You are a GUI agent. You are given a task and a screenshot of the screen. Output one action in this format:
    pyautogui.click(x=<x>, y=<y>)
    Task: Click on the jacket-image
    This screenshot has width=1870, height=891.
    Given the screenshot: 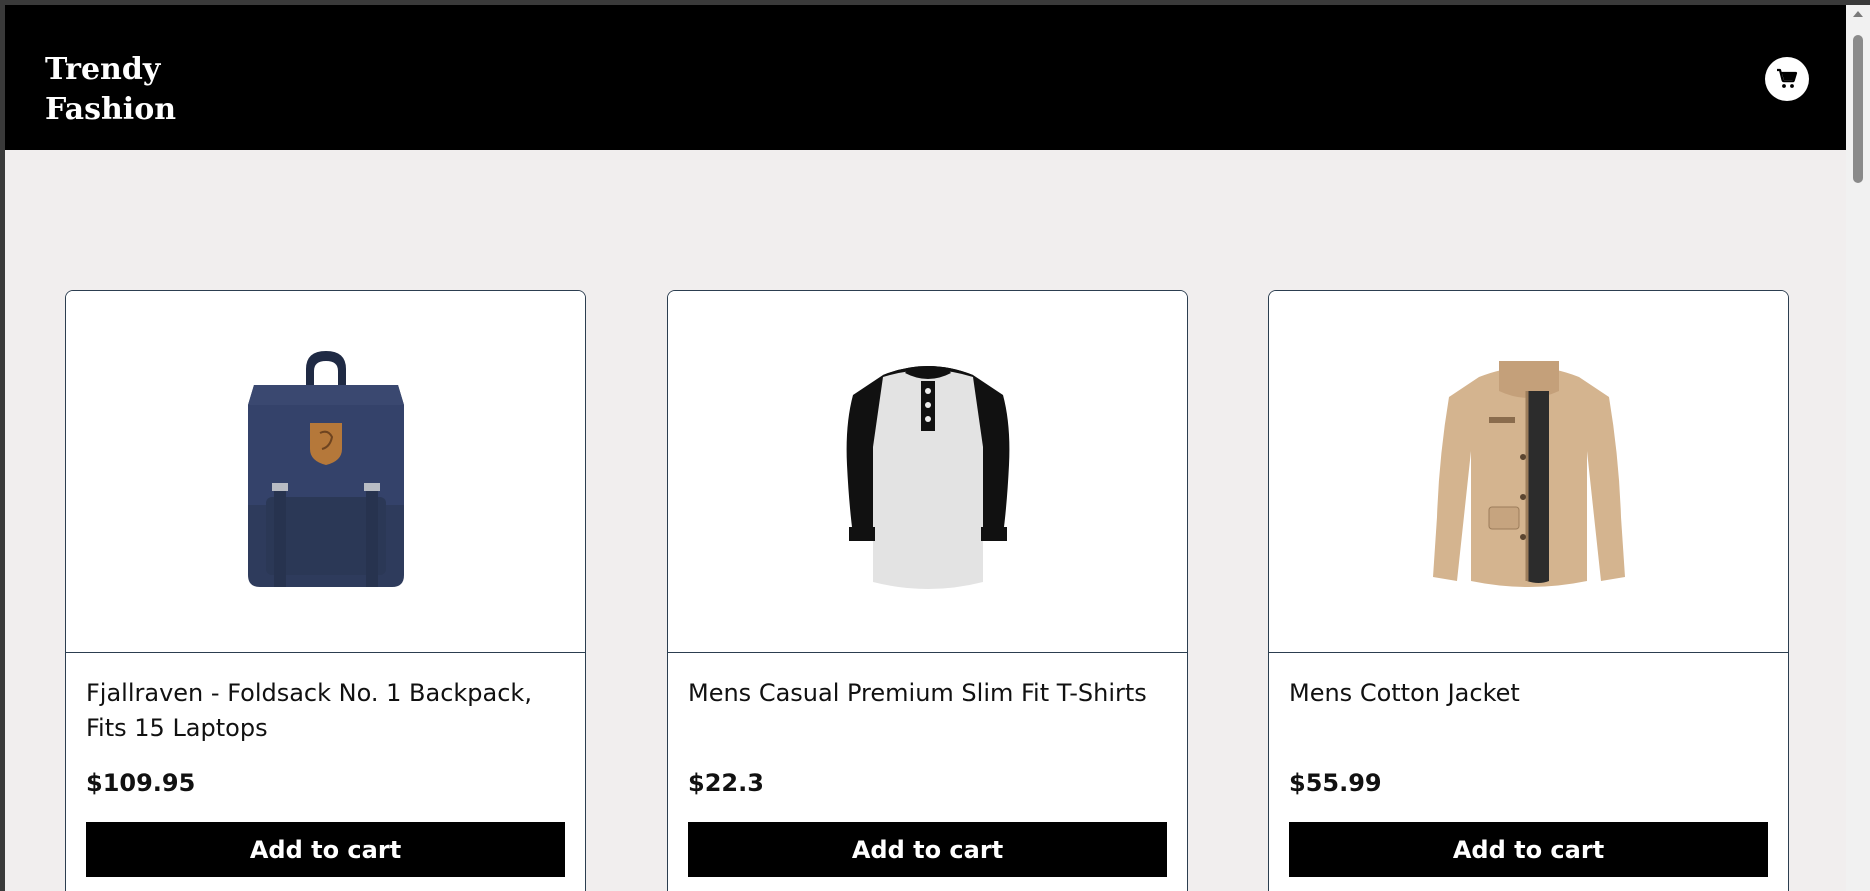 What is the action you would take?
    pyautogui.click(x=1528, y=473)
    